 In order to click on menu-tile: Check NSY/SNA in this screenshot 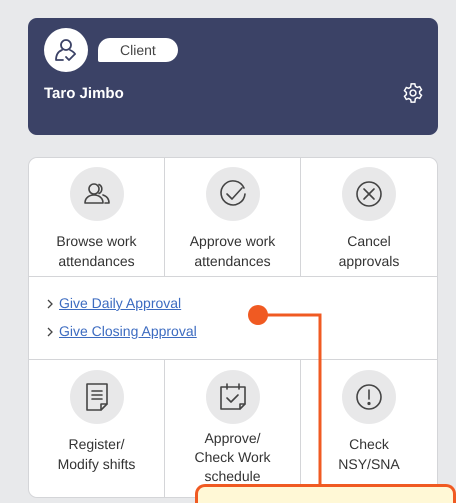, I will do `click(369, 428)`.